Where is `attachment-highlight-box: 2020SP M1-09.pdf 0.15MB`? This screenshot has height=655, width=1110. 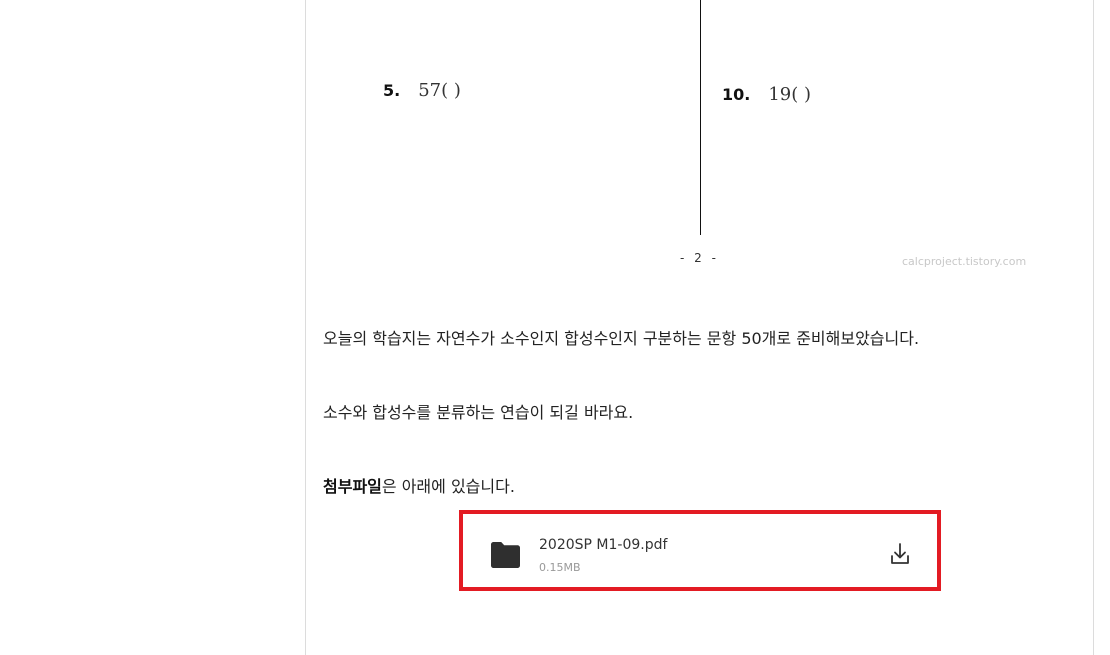
attachment-highlight-box: 2020SP M1-09.pdf 0.15MB is located at coordinates (700, 550).